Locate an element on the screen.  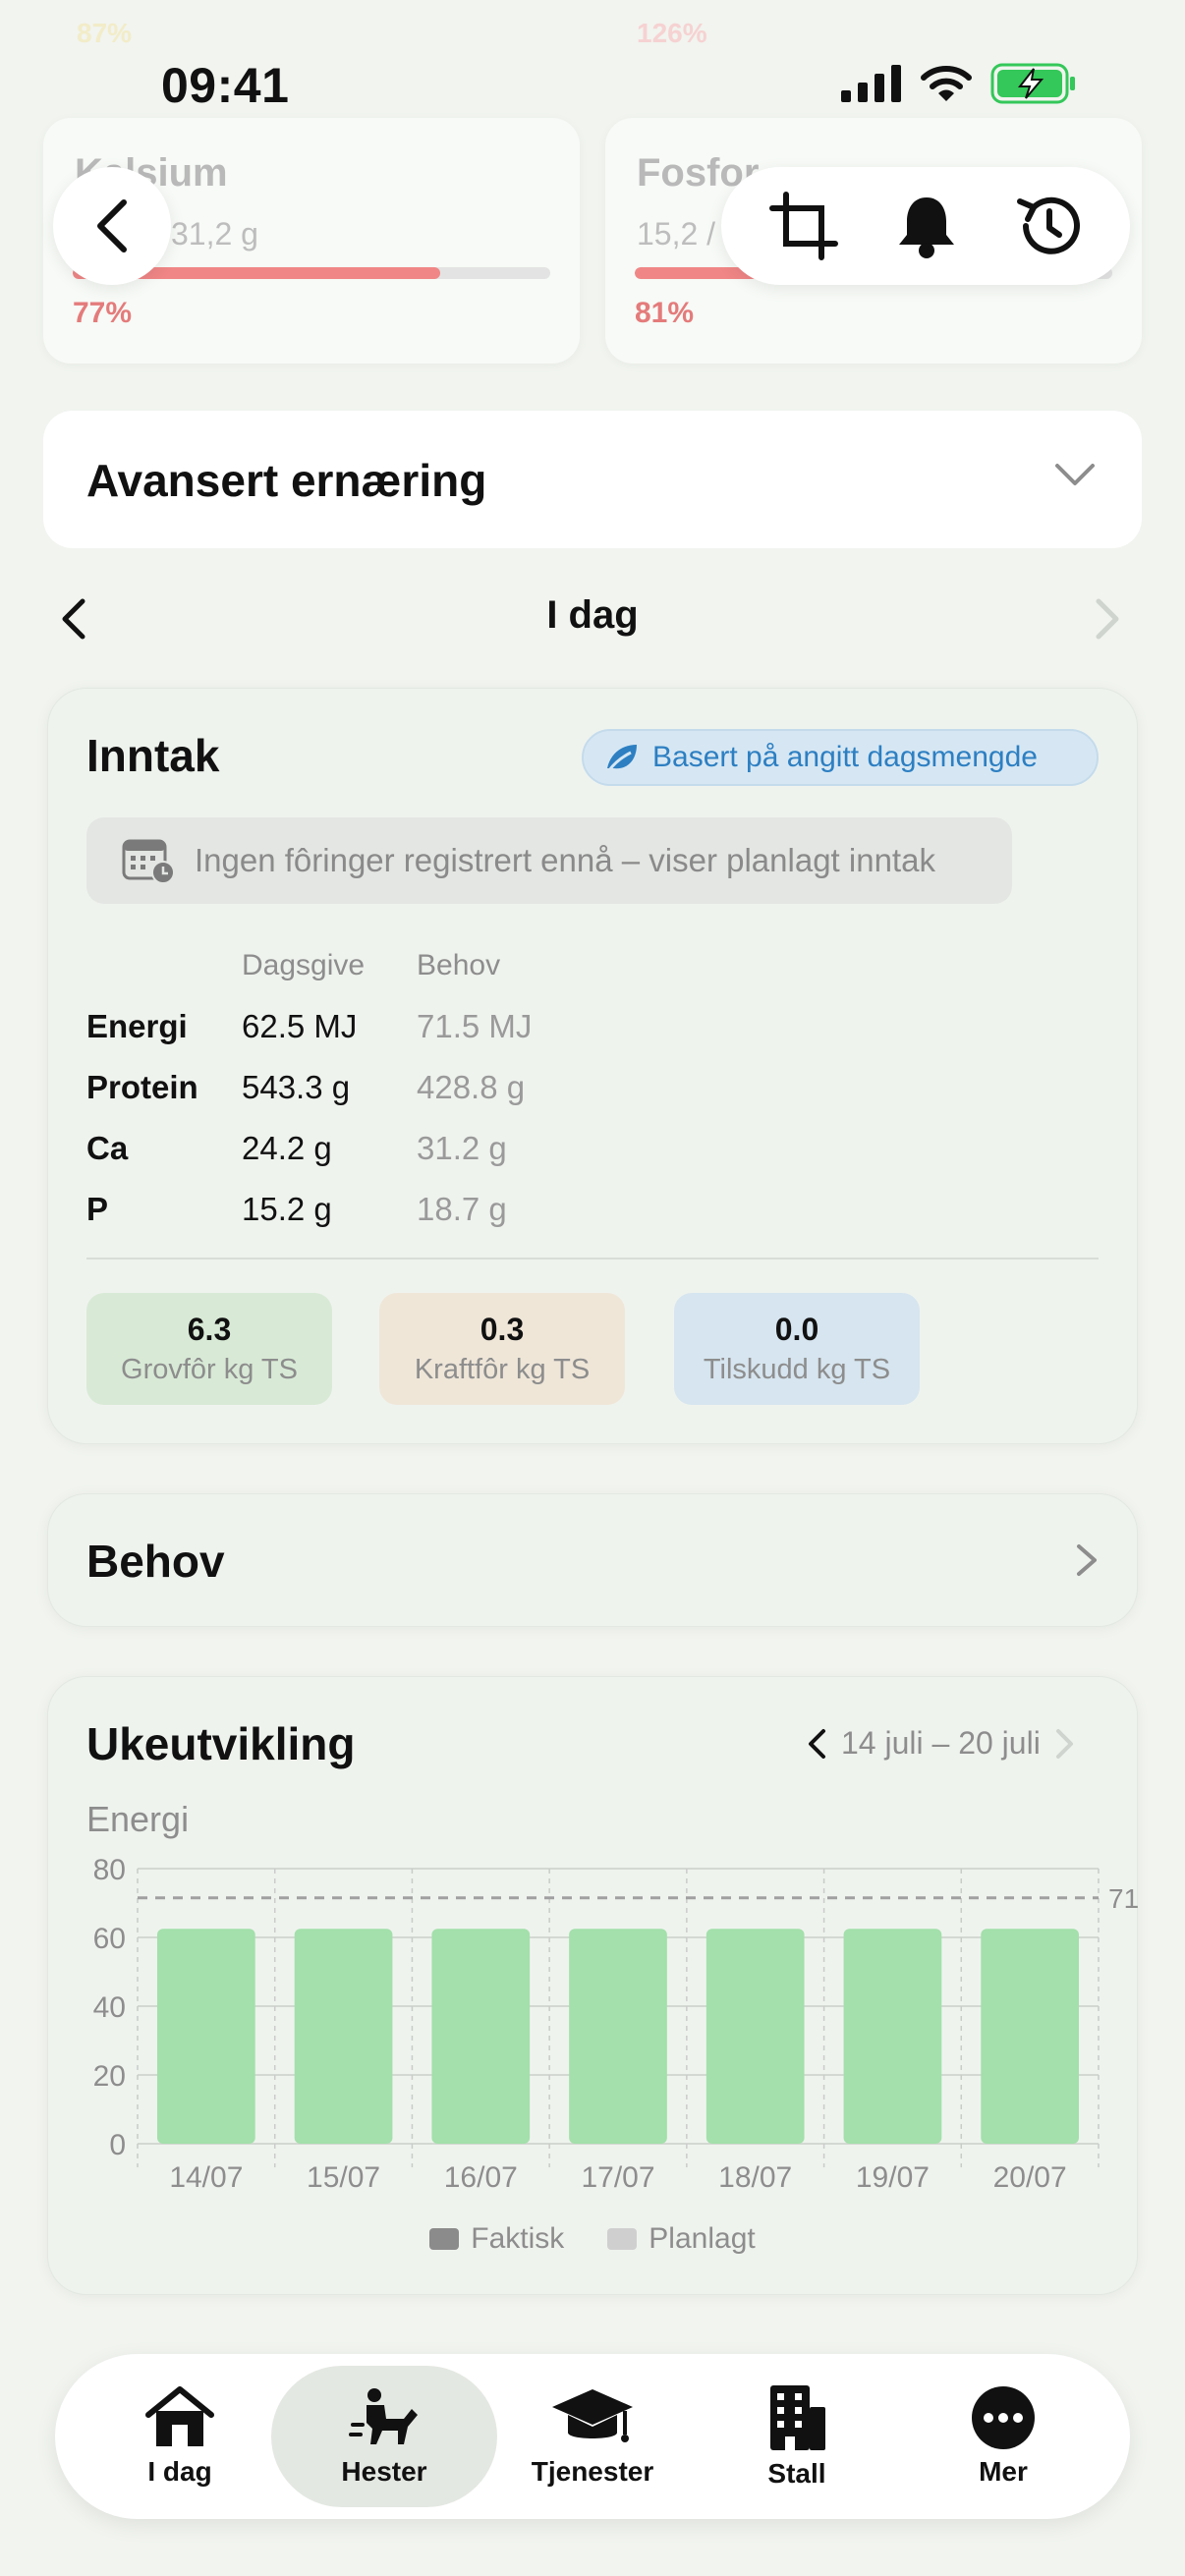
bar-14/07 is located at coordinates (206, 2036).